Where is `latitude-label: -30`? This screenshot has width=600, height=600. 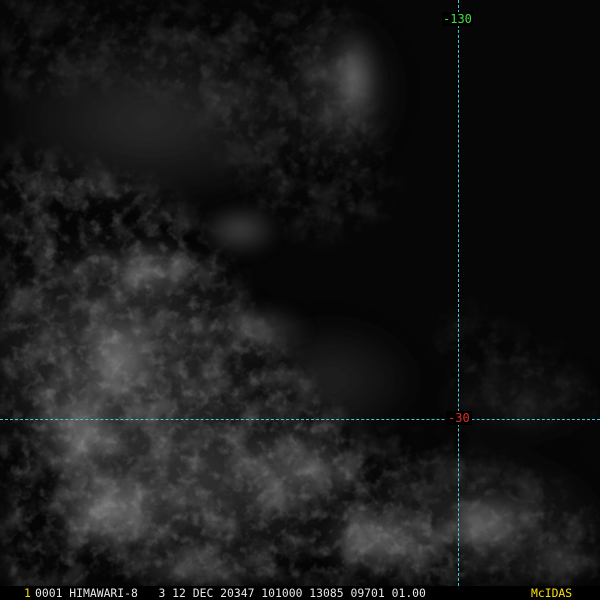 latitude-label: -30 is located at coordinates (459, 418).